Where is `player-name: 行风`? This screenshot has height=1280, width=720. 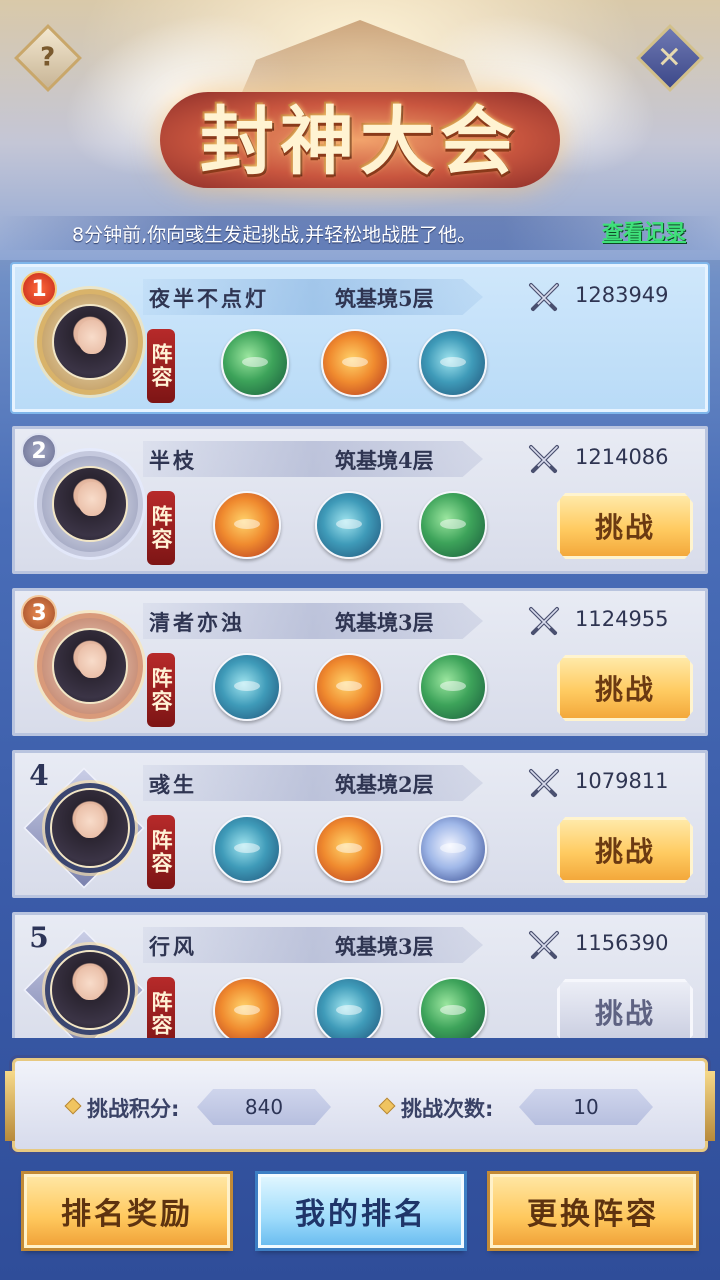
player-name: 行风 is located at coordinates (173, 946).